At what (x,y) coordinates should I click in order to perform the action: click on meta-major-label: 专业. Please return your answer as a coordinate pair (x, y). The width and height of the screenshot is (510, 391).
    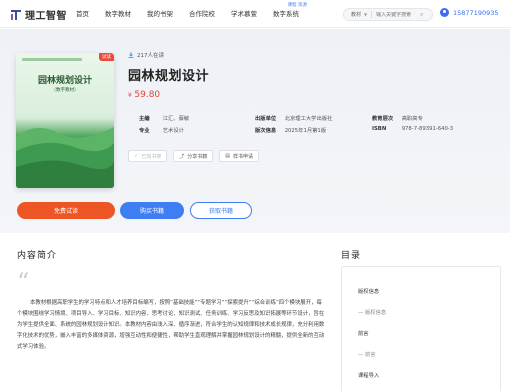
    Looking at the image, I should click on (144, 131).